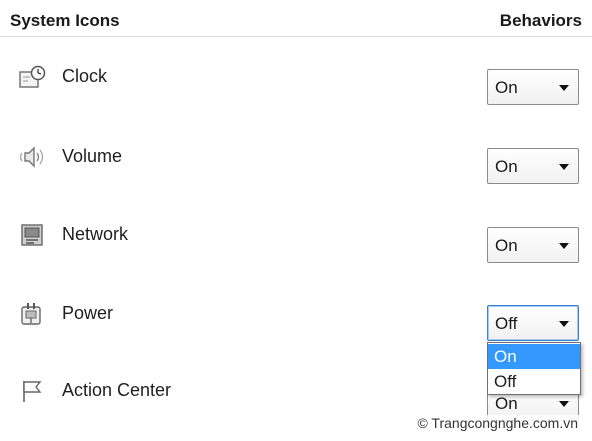  What do you see at coordinates (534, 356) in the screenshot?
I see `dropdown-option-on: On` at bounding box center [534, 356].